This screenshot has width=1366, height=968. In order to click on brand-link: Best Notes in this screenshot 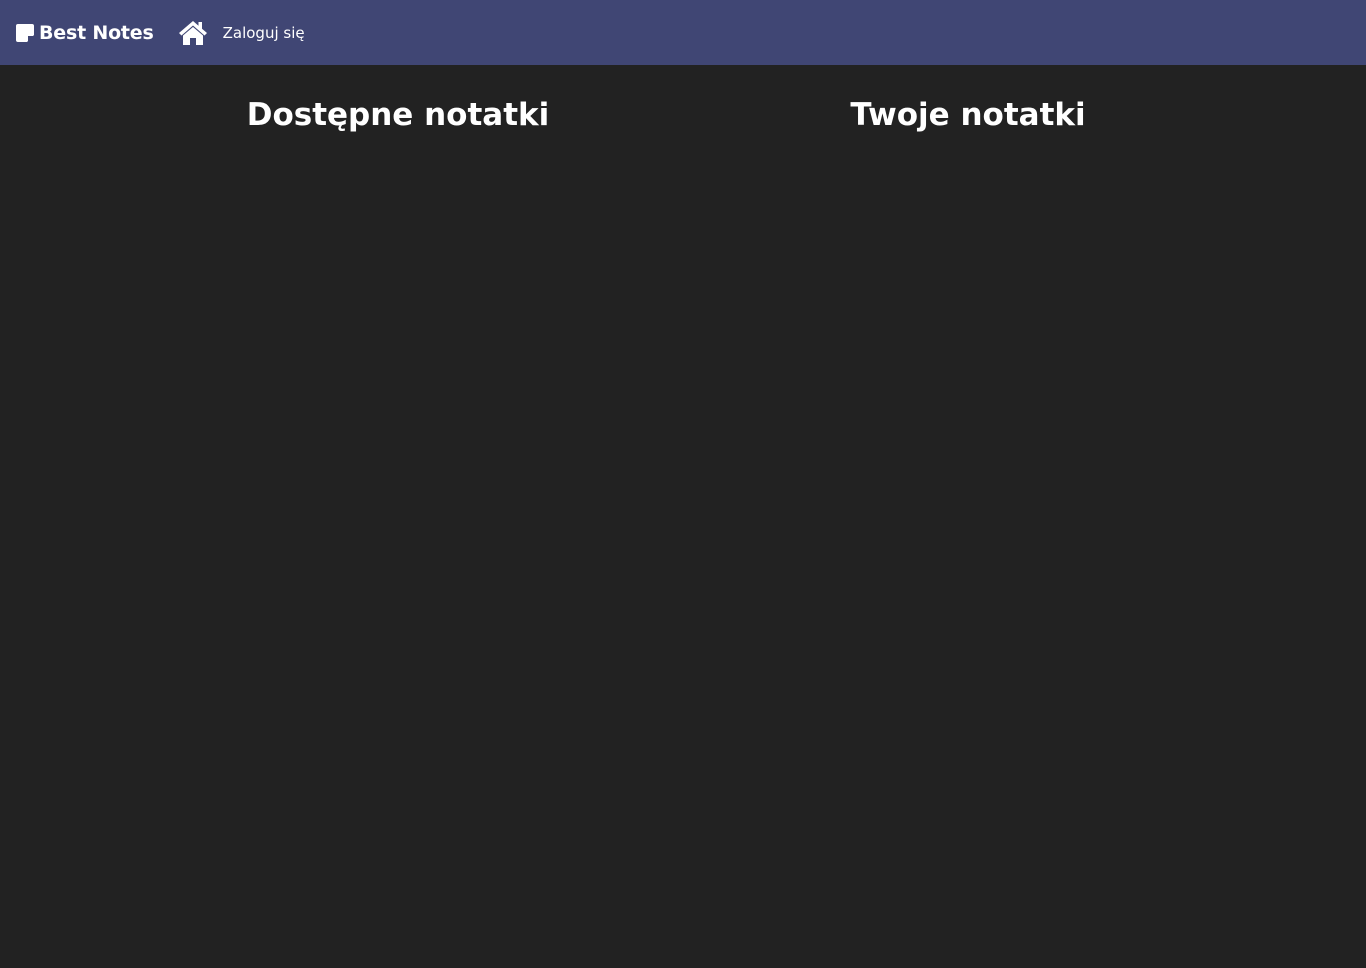, I will do `click(85, 33)`.